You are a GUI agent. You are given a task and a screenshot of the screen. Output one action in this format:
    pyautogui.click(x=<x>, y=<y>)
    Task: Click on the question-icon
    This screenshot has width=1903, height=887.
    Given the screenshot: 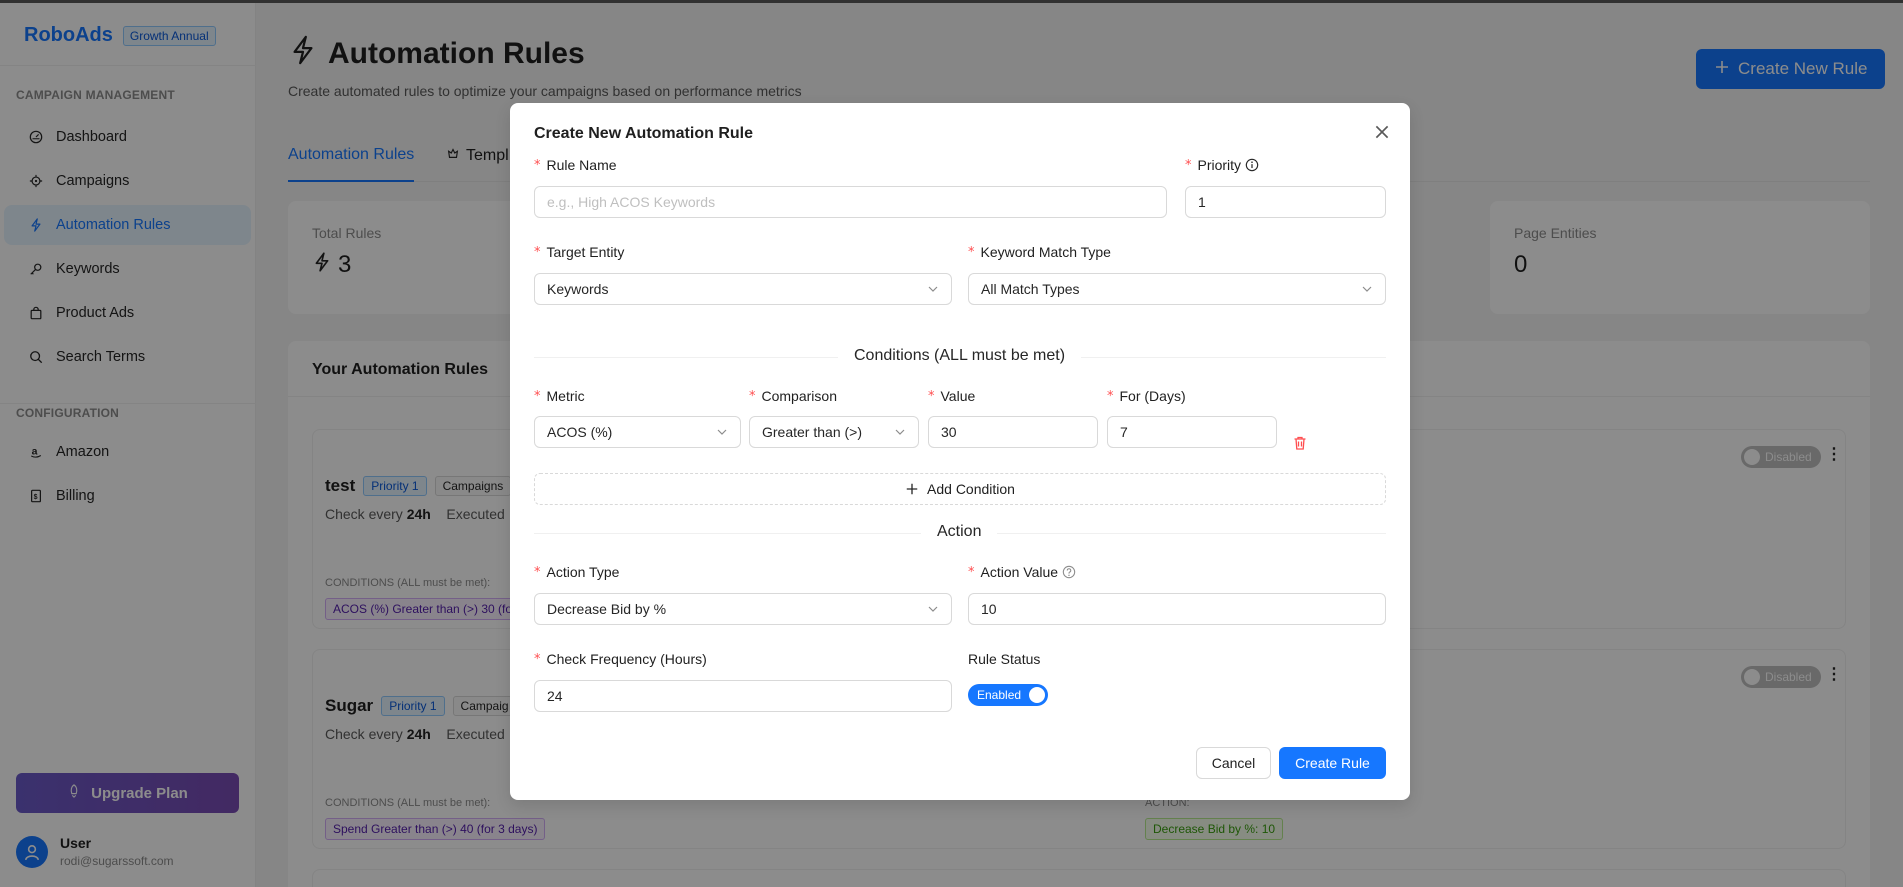 What is the action you would take?
    pyautogui.click(x=1069, y=572)
    